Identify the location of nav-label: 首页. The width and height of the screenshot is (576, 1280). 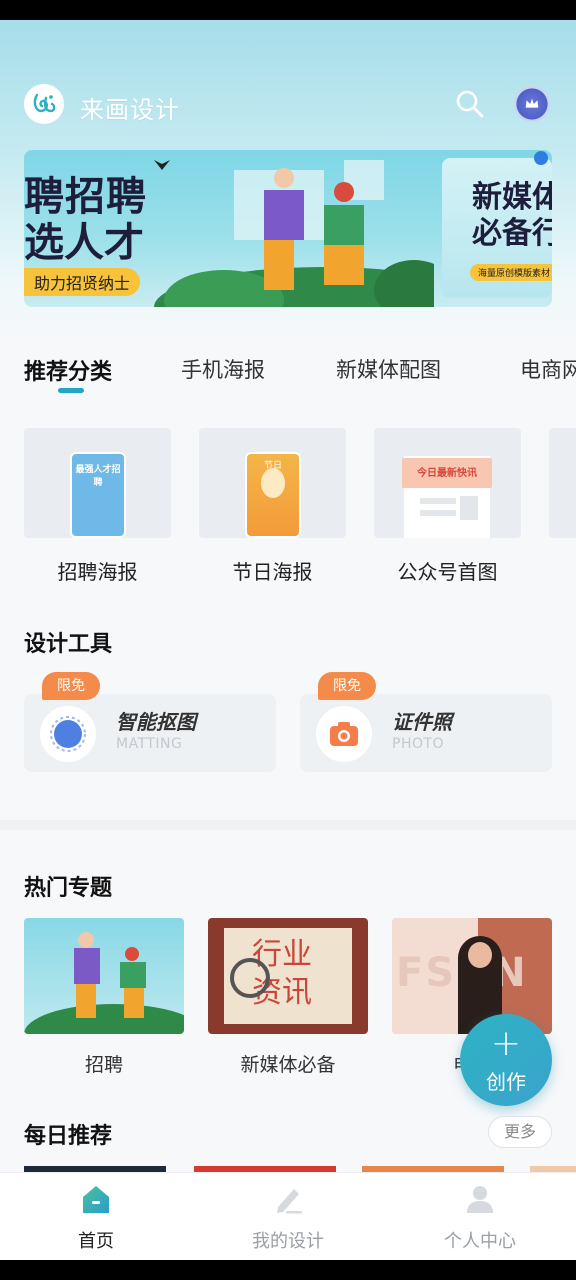
(96, 1241).